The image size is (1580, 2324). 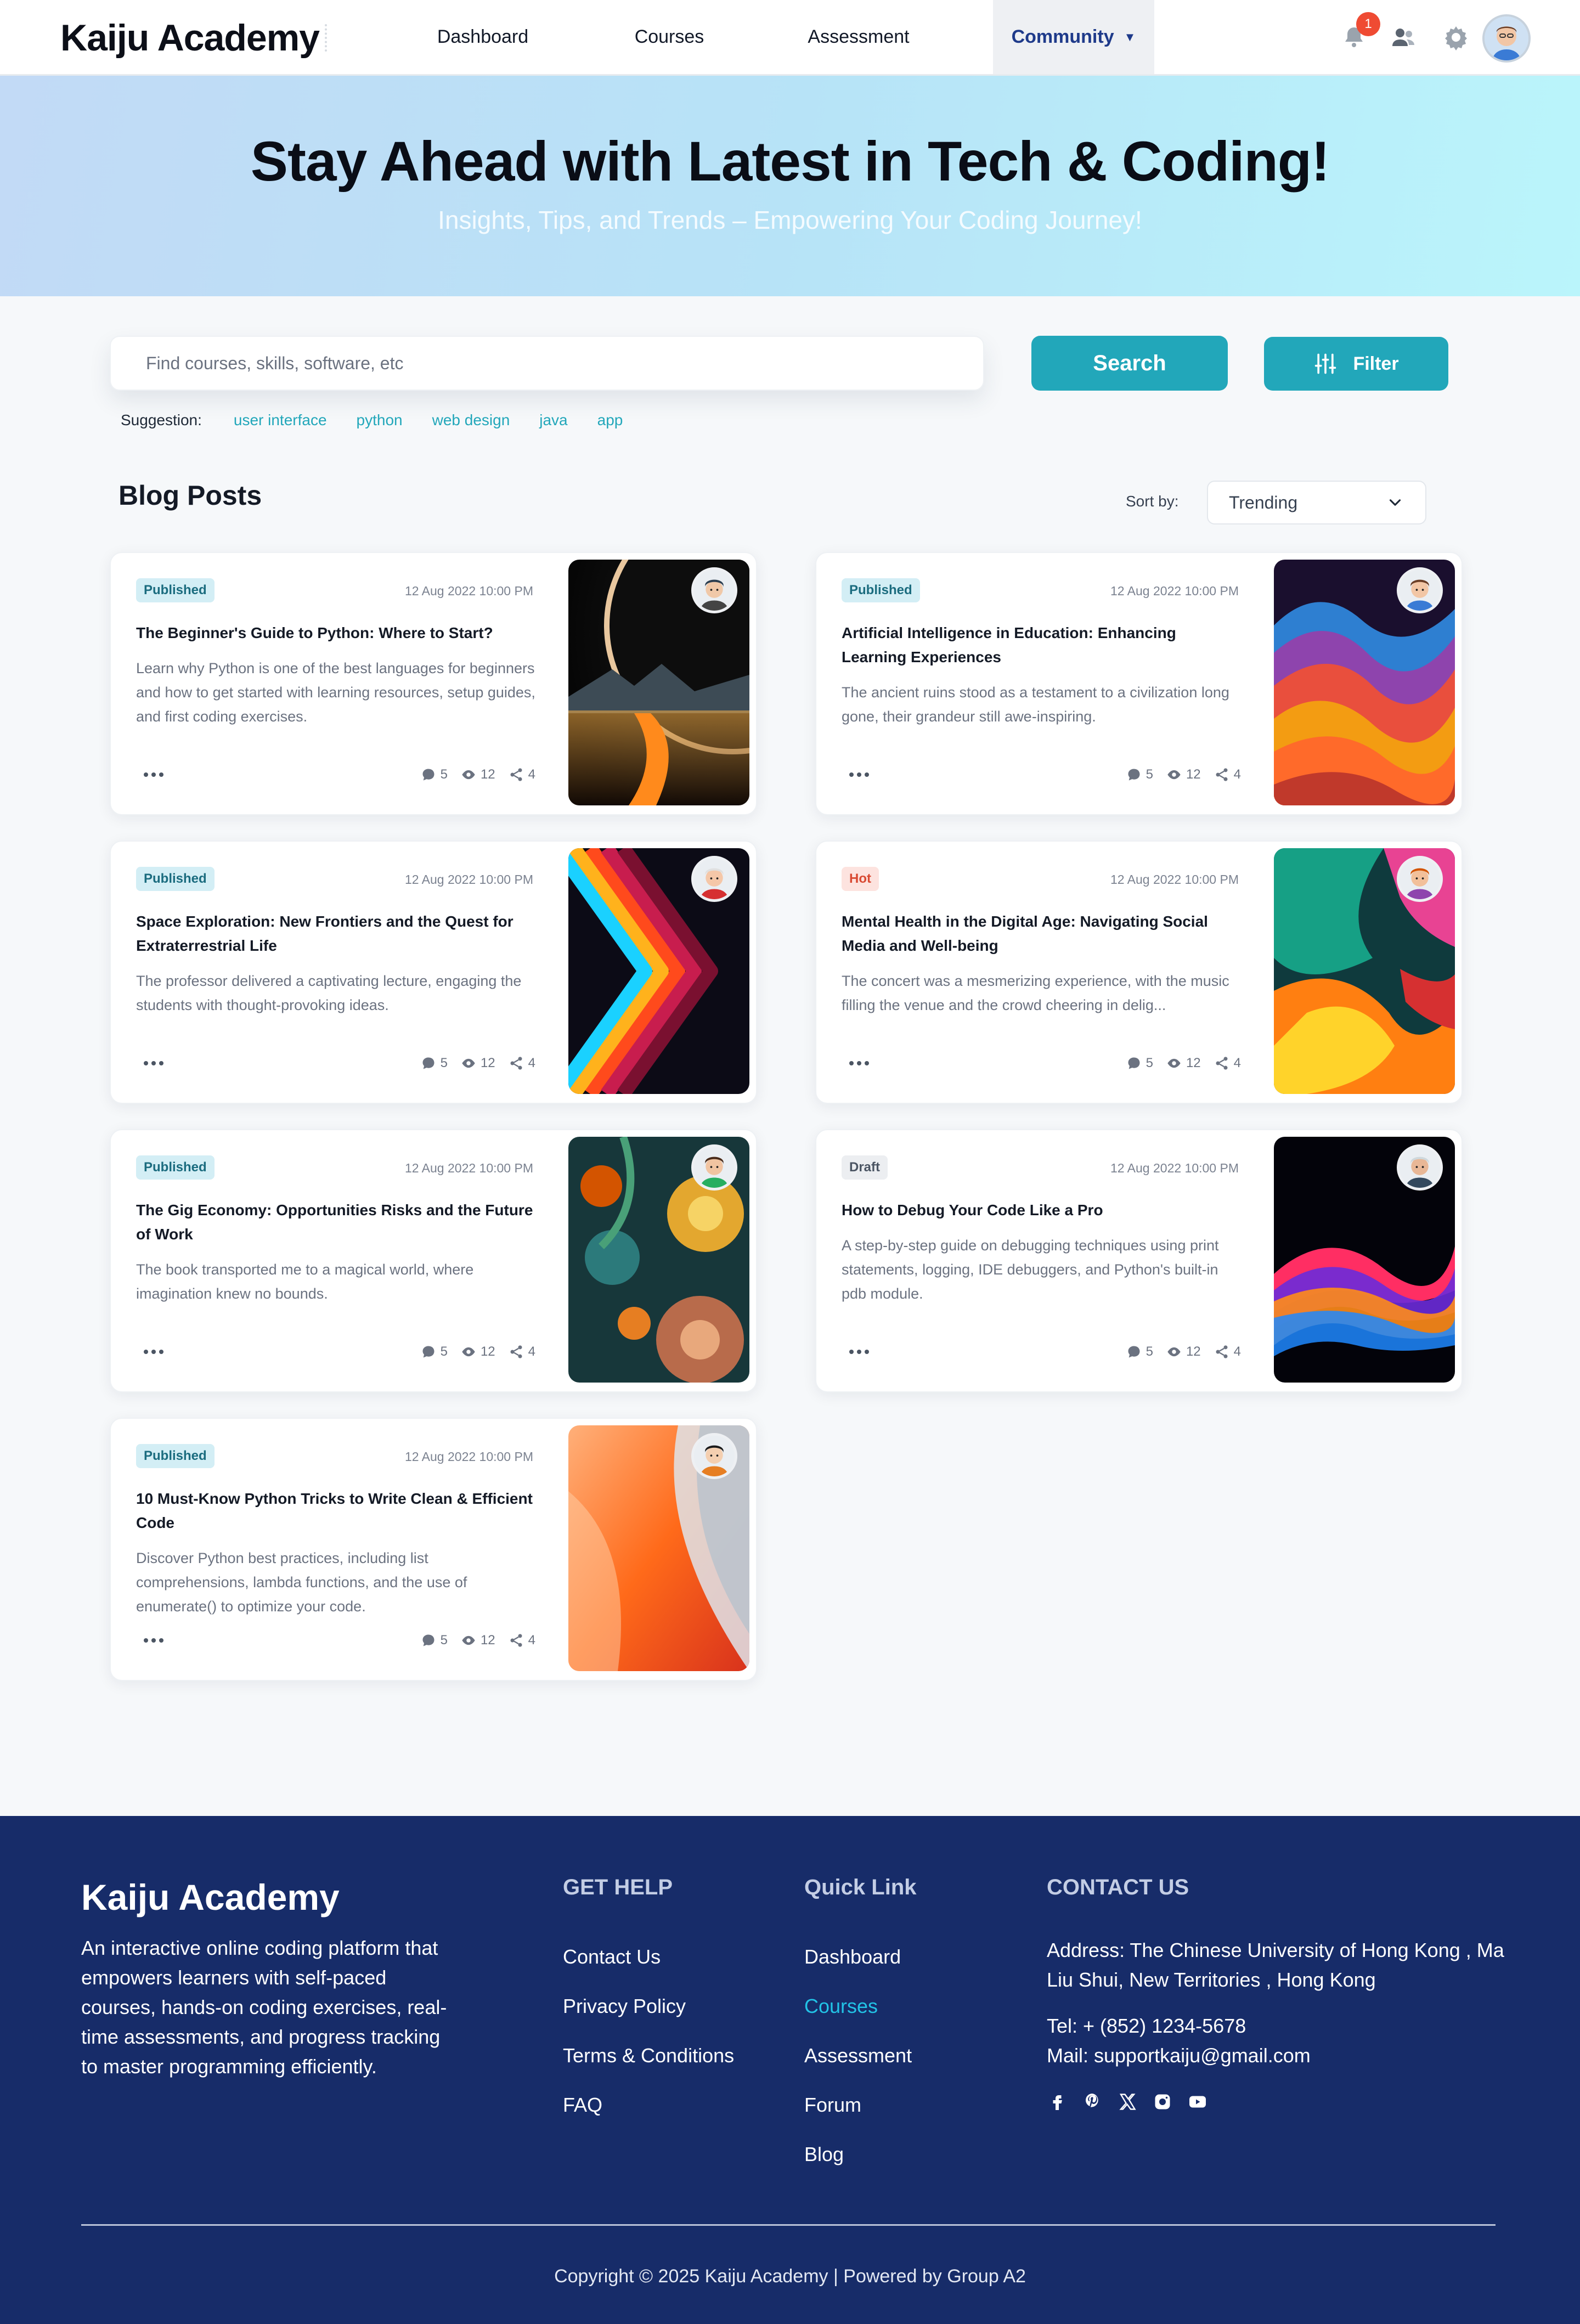 I want to click on user-avatar, so click(x=1506, y=38).